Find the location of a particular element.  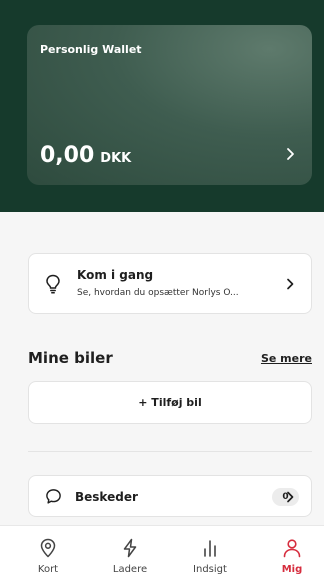

lightbulb-icon is located at coordinates (53, 284).